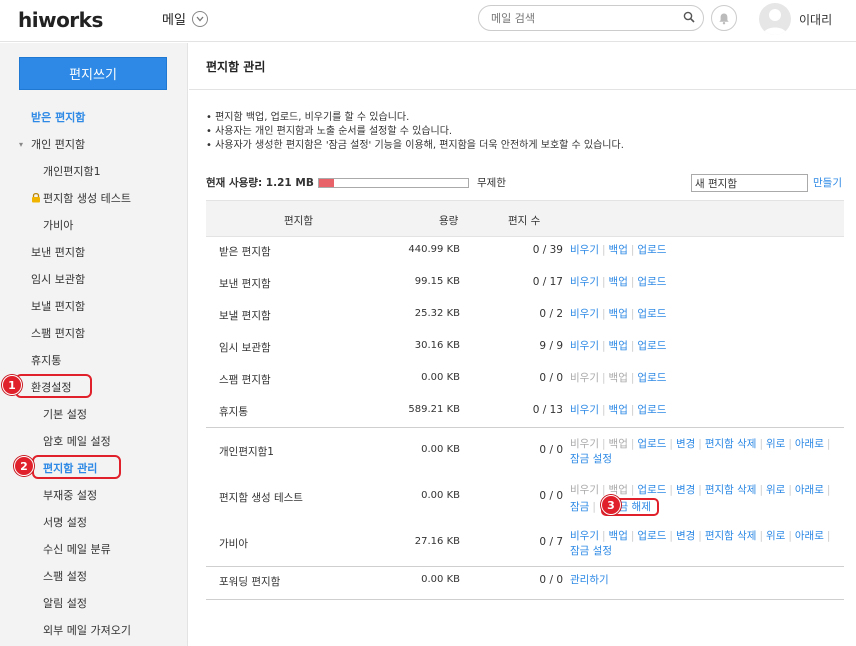 The image size is (856, 646). What do you see at coordinates (94, 630) in the screenshot?
I see `sidebar-item: 외부 메일 가져오기` at bounding box center [94, 630].